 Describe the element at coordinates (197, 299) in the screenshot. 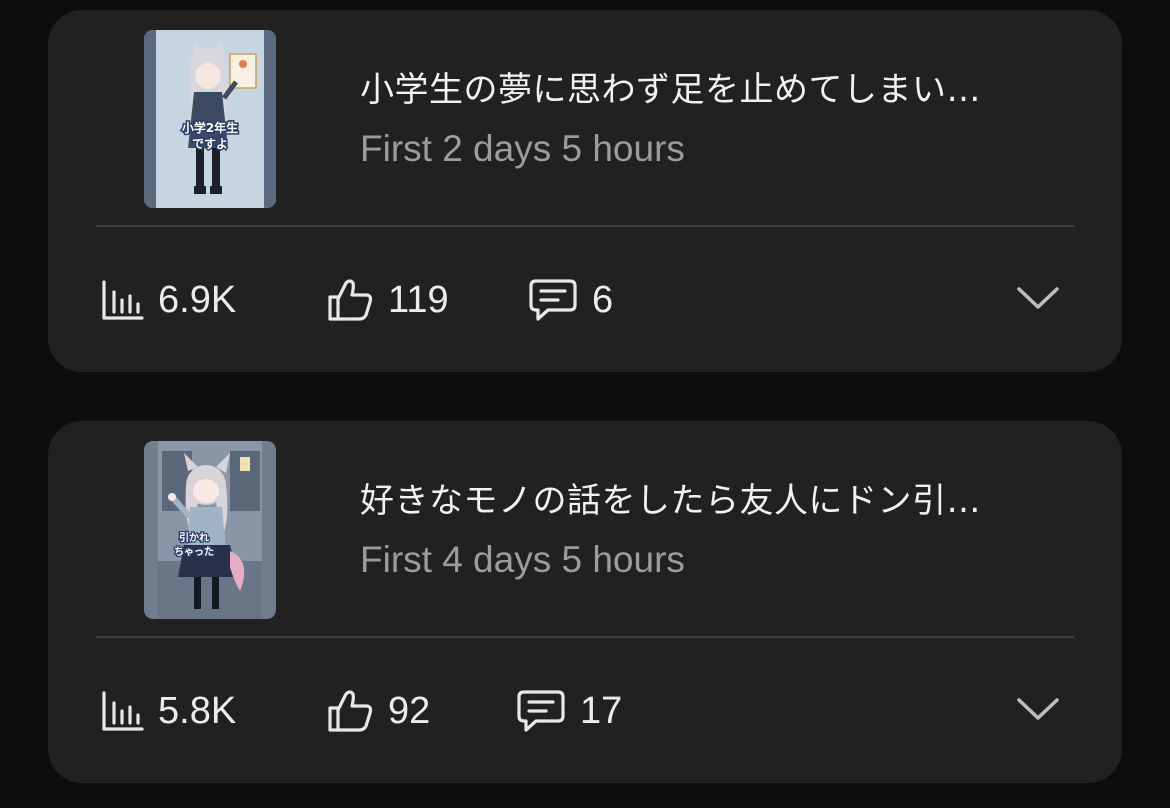

I see `views-count: 6.9K` at that location.